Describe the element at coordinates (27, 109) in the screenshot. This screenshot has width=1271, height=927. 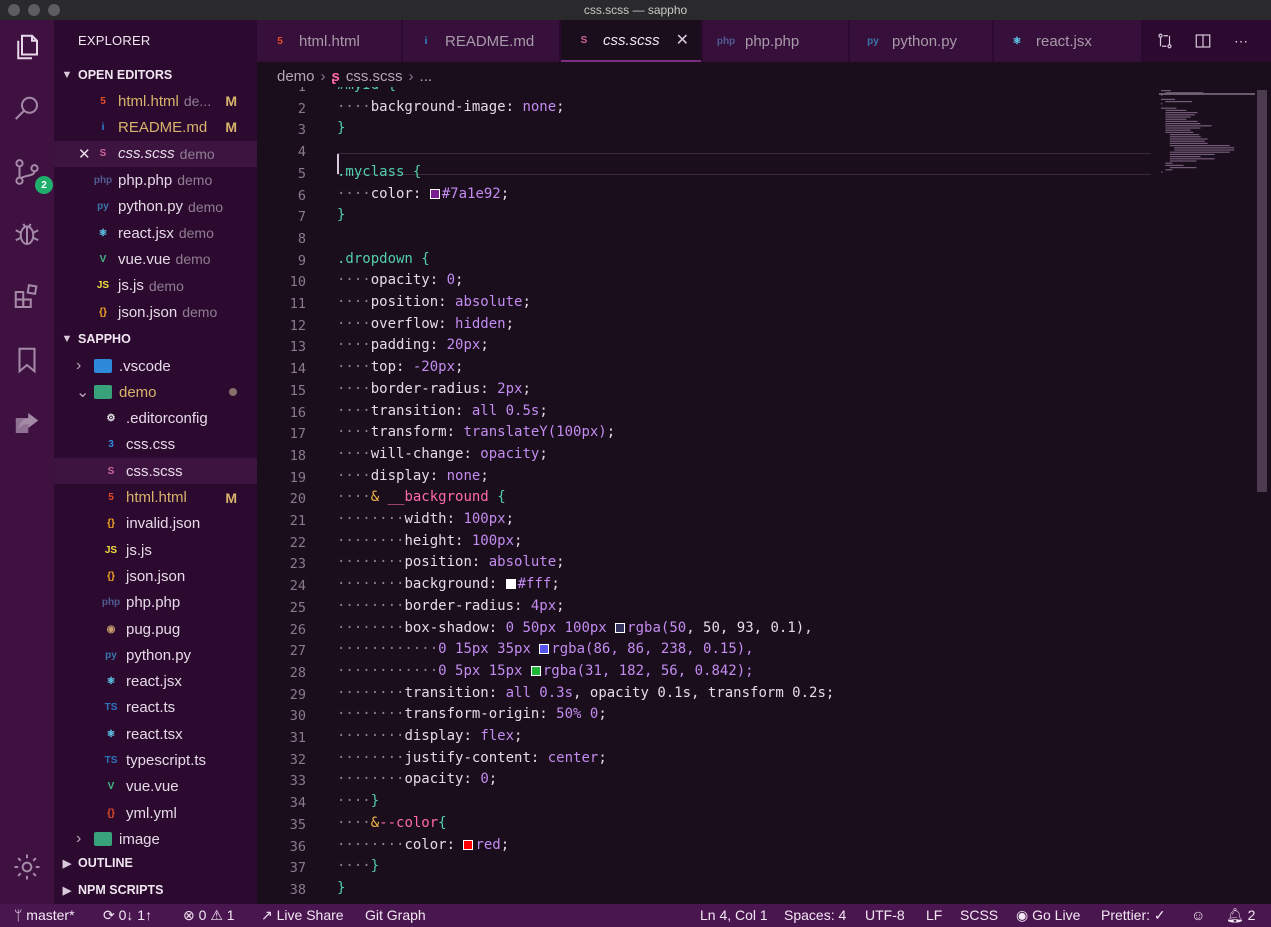
I see `search-icon` at that location.